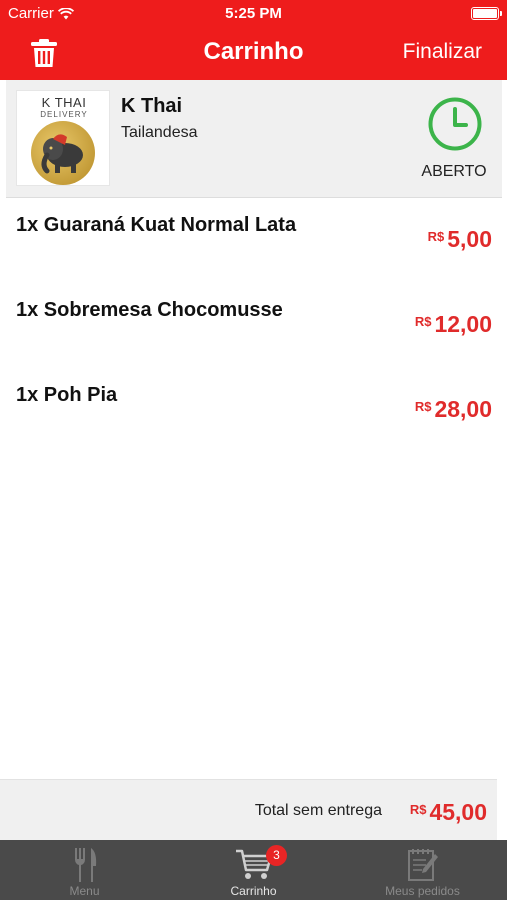 The height and width of the screenshot is (900, 507). Describe the element at coordinates (454, 171) in the screenshot. I see `open-status: ABERTO` at that location.